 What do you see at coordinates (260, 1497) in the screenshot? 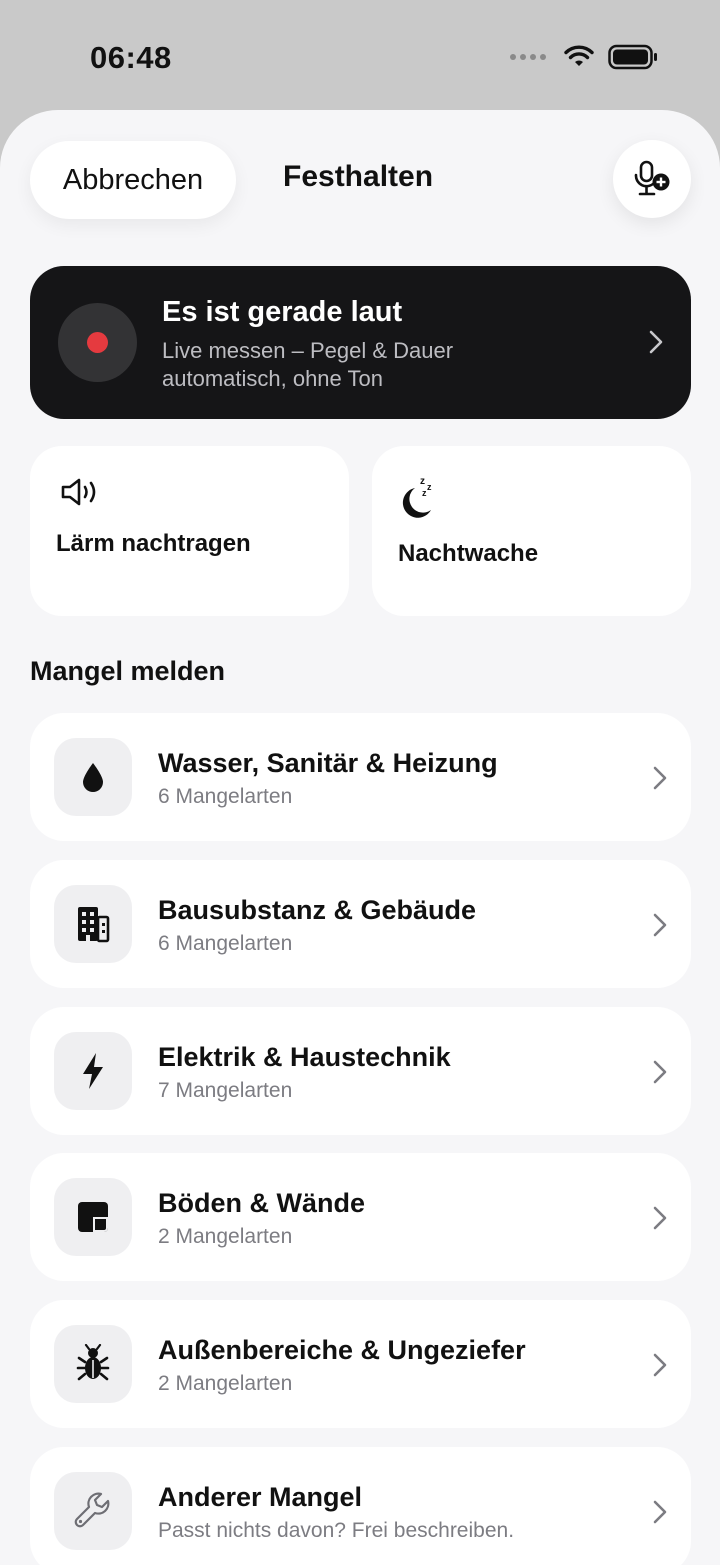
I see `row-title: Anderer Mangel` at bounding box center [260, 1497].